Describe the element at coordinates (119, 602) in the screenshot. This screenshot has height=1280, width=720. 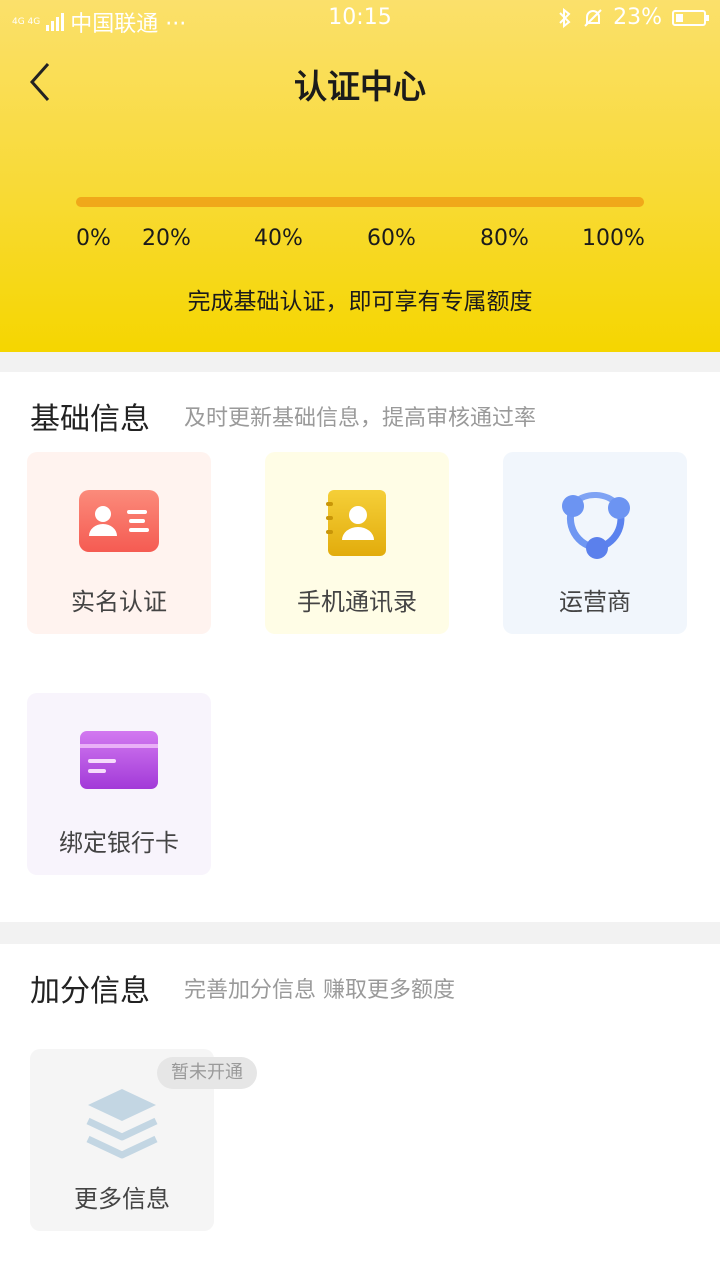
I see `card-label: 实名认证` at that location.